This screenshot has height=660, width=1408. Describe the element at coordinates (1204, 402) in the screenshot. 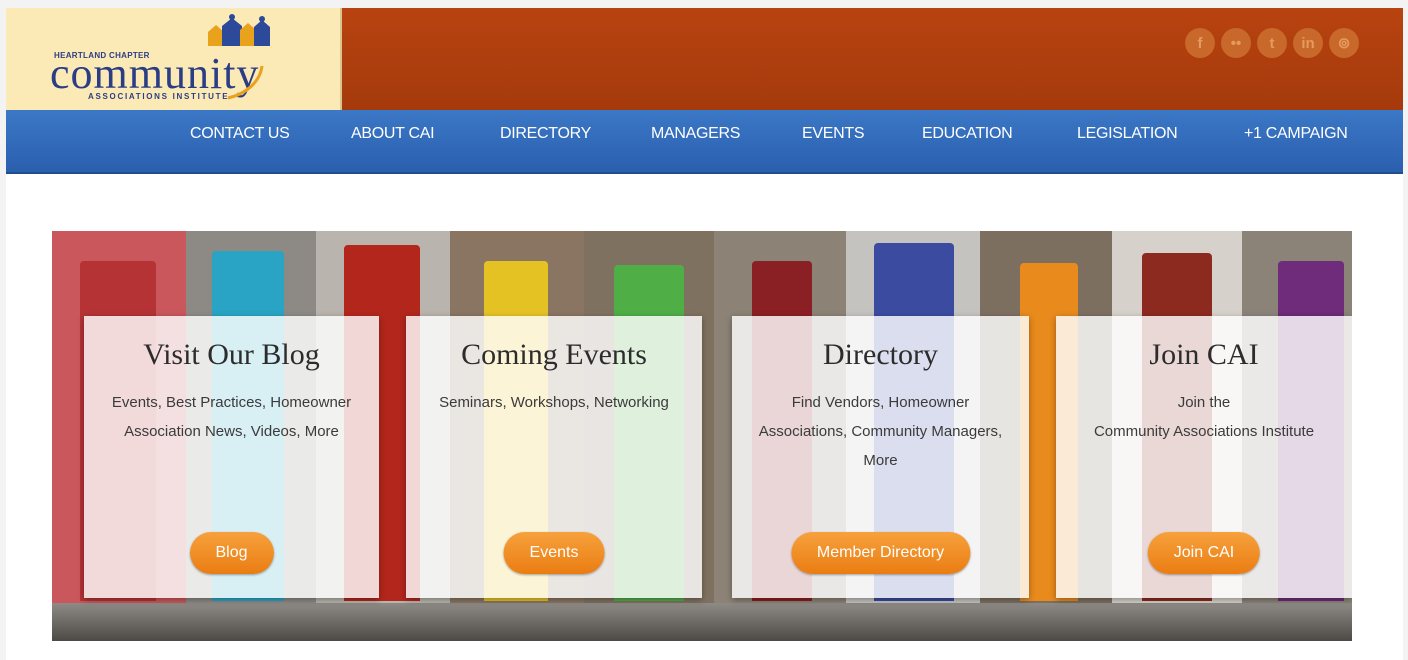

I see `card-text-line: Join the` at that location.